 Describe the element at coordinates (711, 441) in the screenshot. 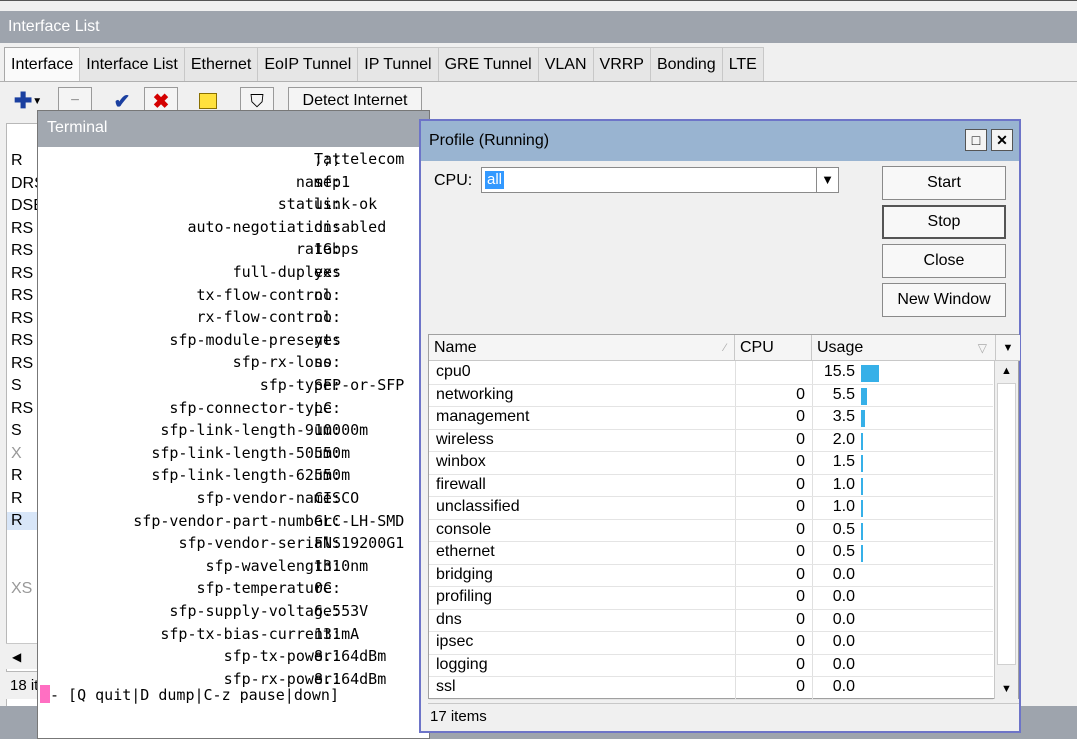

I see `table-row: wireless 0 2.0` at that location.